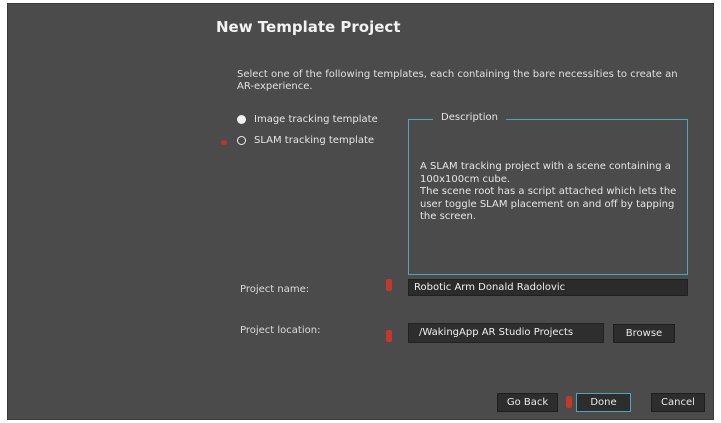 Image resolution: width=721 pixels, height=423 pixels. What do you see at coordinates (308, 27) in the screenshot?
I see `dialog-title: New Template Project` at bounding box center [308, 27].